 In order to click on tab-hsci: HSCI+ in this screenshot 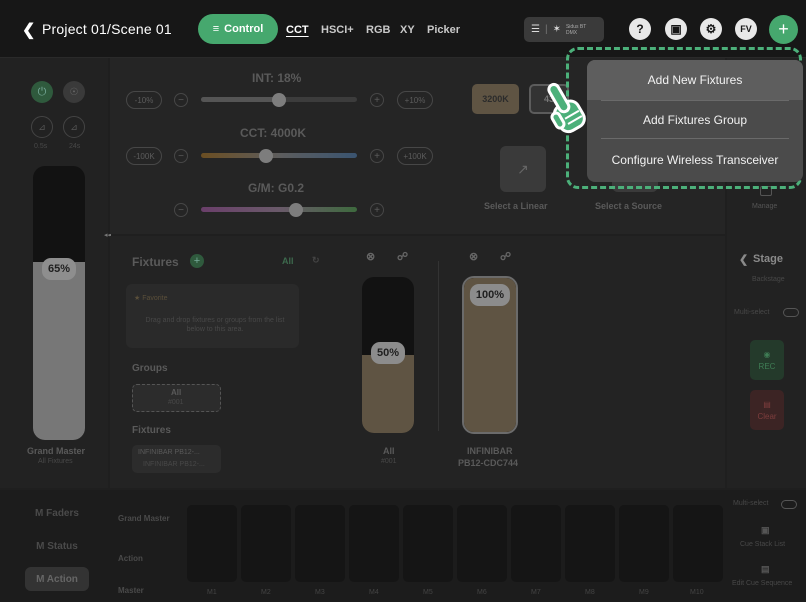, I will do `click(337, 30)`.